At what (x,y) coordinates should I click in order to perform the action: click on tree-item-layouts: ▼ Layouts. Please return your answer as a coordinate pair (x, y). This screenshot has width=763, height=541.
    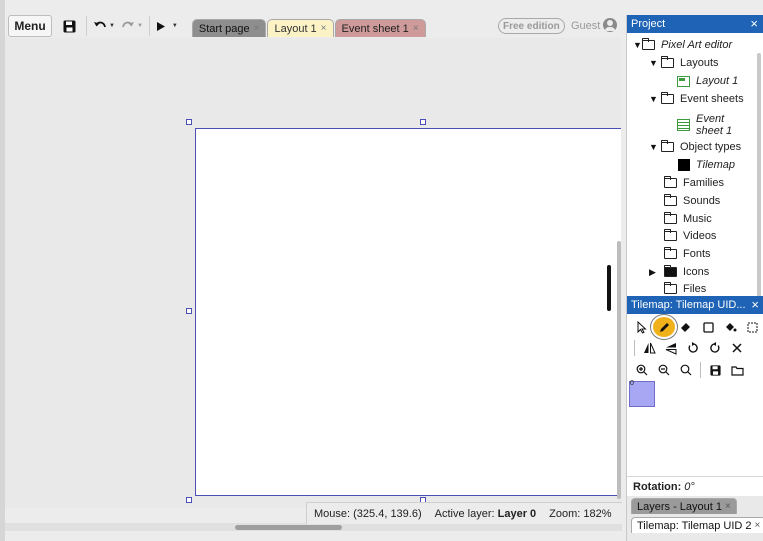
    Looking at the image, I should click on (684, 63).